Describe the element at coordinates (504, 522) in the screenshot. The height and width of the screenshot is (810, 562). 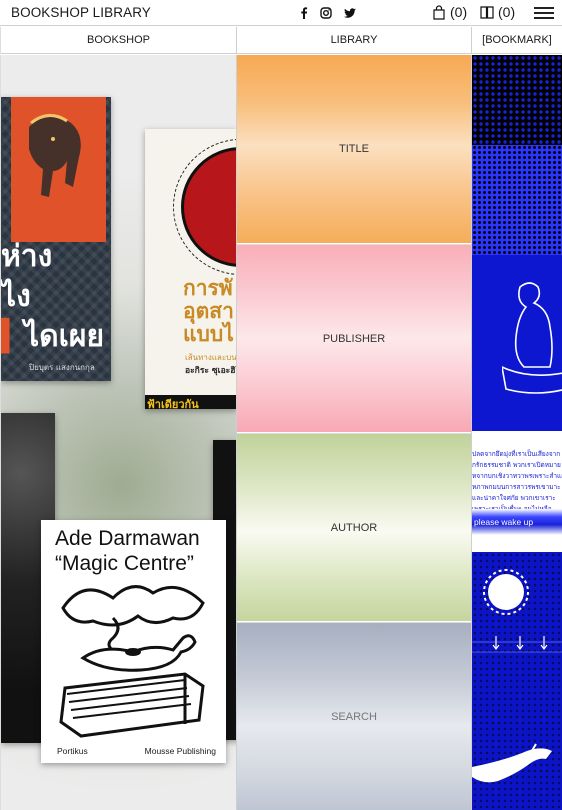
I see `wake-up-text: please wake up` at that location.